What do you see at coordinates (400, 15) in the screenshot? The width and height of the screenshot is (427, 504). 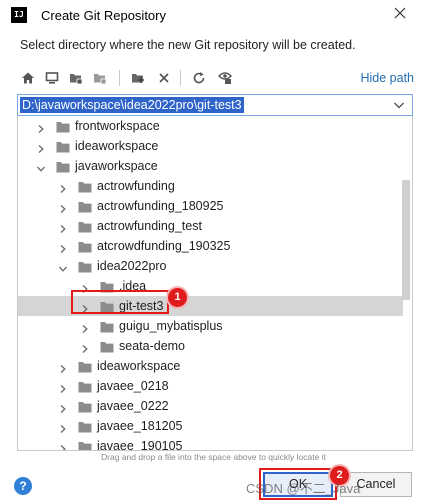 I see `close-icon` at bounding box center [400, 15].